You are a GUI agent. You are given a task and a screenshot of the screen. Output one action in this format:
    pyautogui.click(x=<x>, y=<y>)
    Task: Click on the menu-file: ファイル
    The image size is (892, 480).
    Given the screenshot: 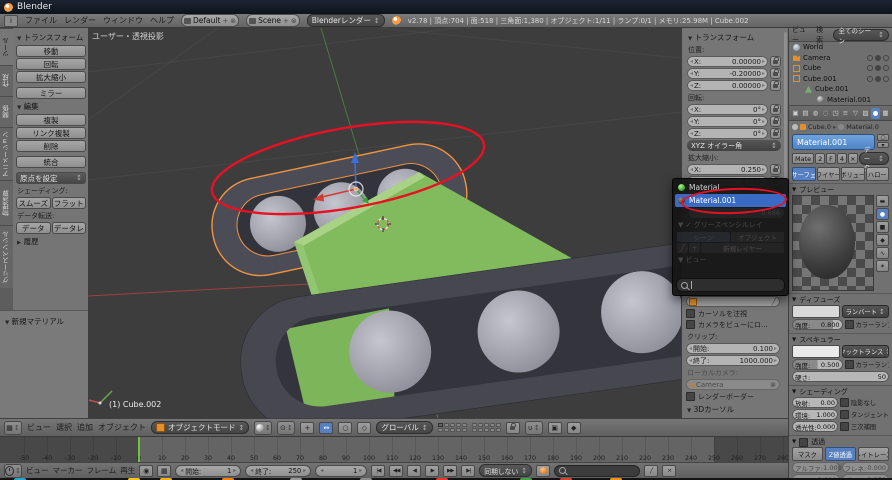 What is the action you would take?
    pyautogui.click(x=41, y=20)
    